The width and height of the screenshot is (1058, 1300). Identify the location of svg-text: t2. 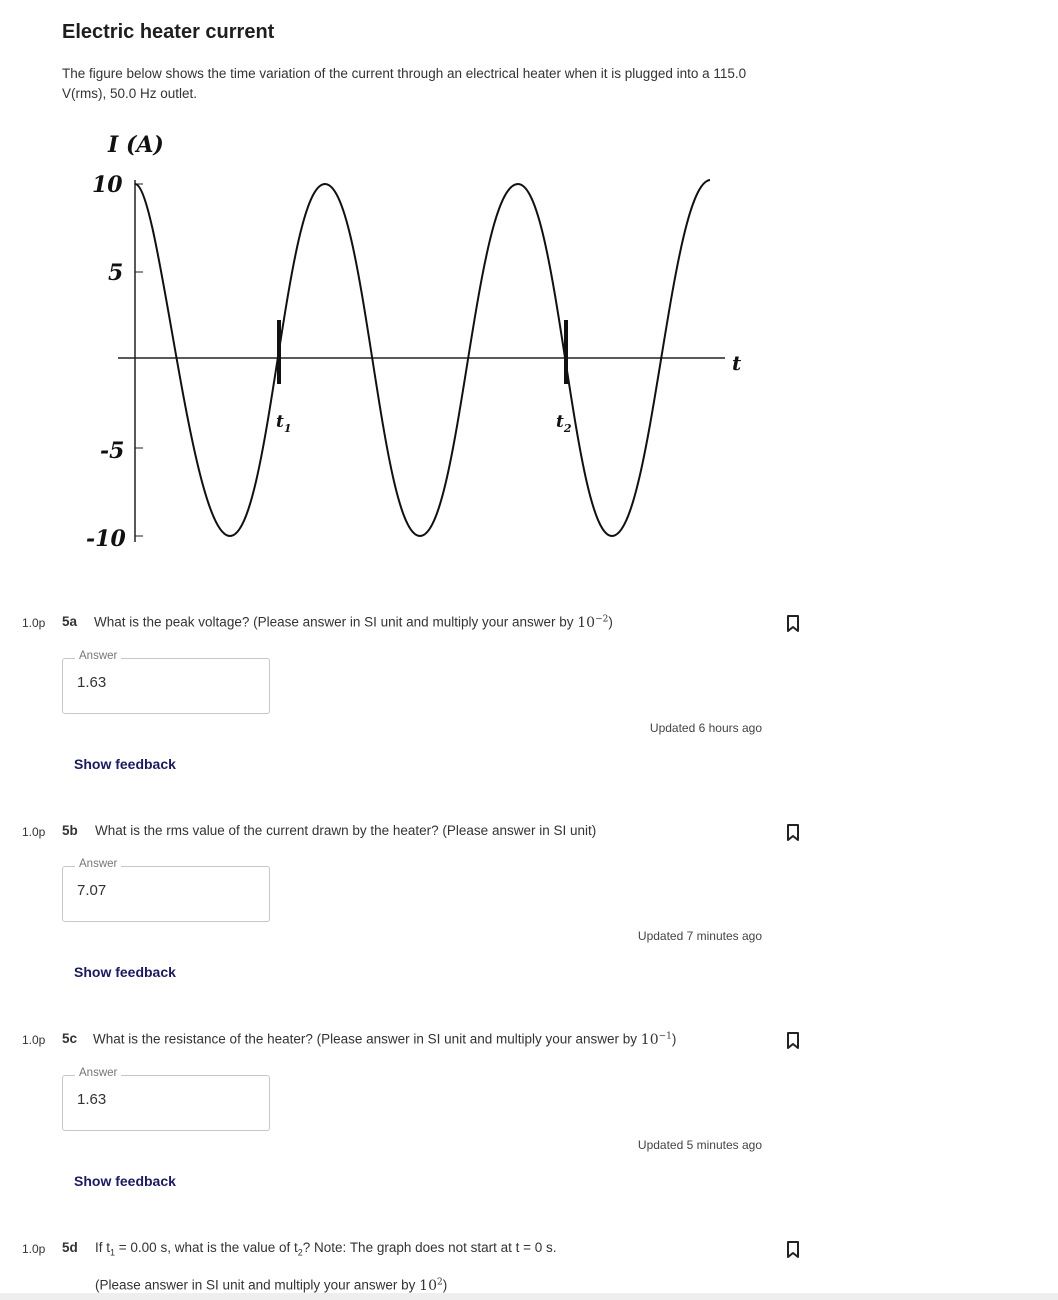
(564, 423).